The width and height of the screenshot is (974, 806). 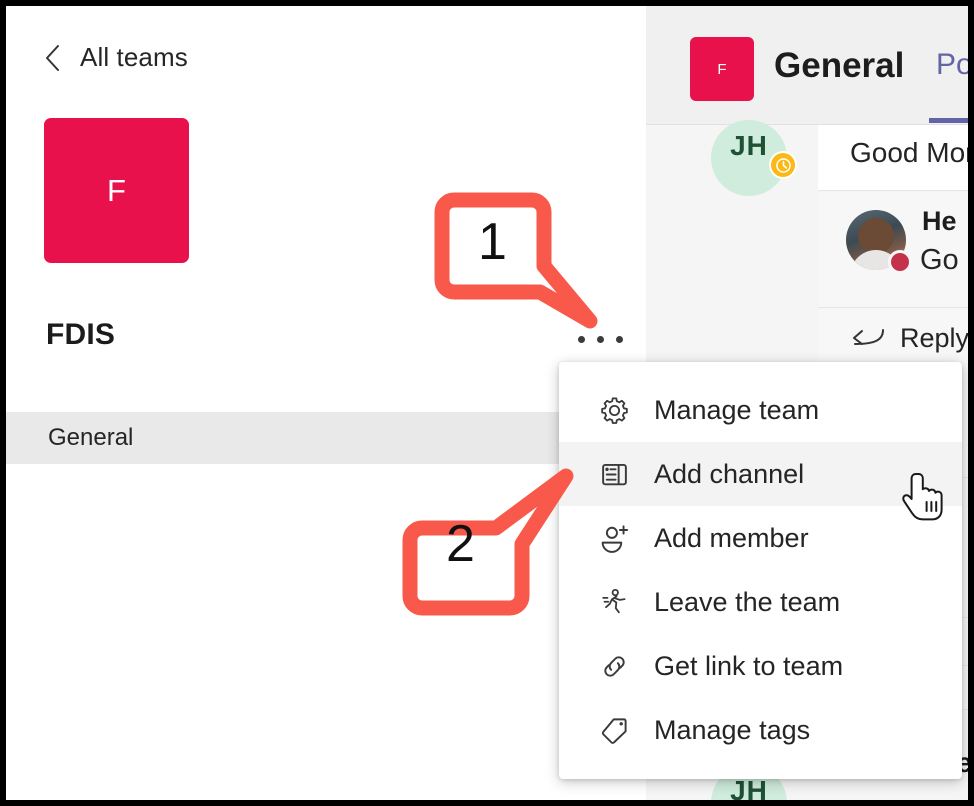 What do you see at coordinates (737, 409) in the screenshot?
I see `menu-item-label: Manage team` at bounding box center [737, 409].